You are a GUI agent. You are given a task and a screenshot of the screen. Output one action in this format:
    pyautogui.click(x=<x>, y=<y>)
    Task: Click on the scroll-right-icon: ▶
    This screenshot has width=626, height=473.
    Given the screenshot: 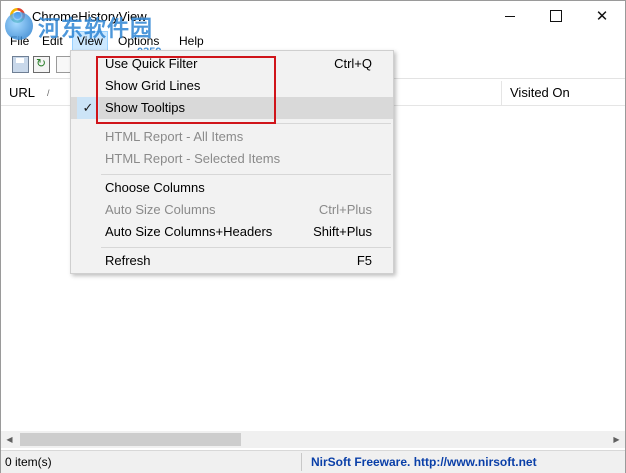 What is the action you would take?
    pyautogui.click(x=616, y=439)
    